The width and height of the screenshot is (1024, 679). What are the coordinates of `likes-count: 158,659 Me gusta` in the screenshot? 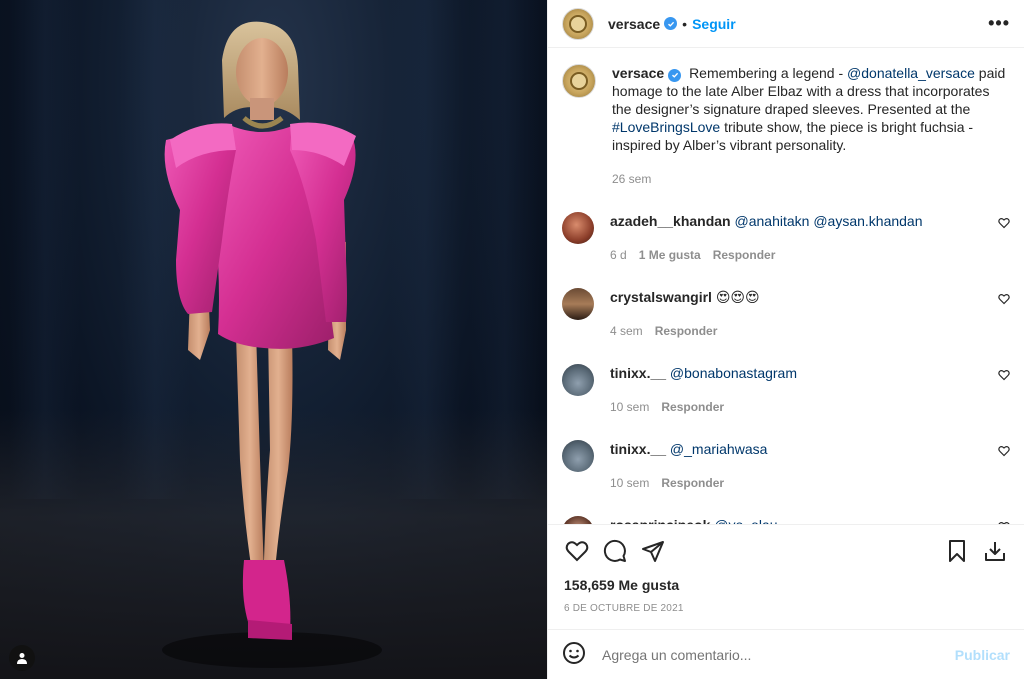 It's located at (786, 585).